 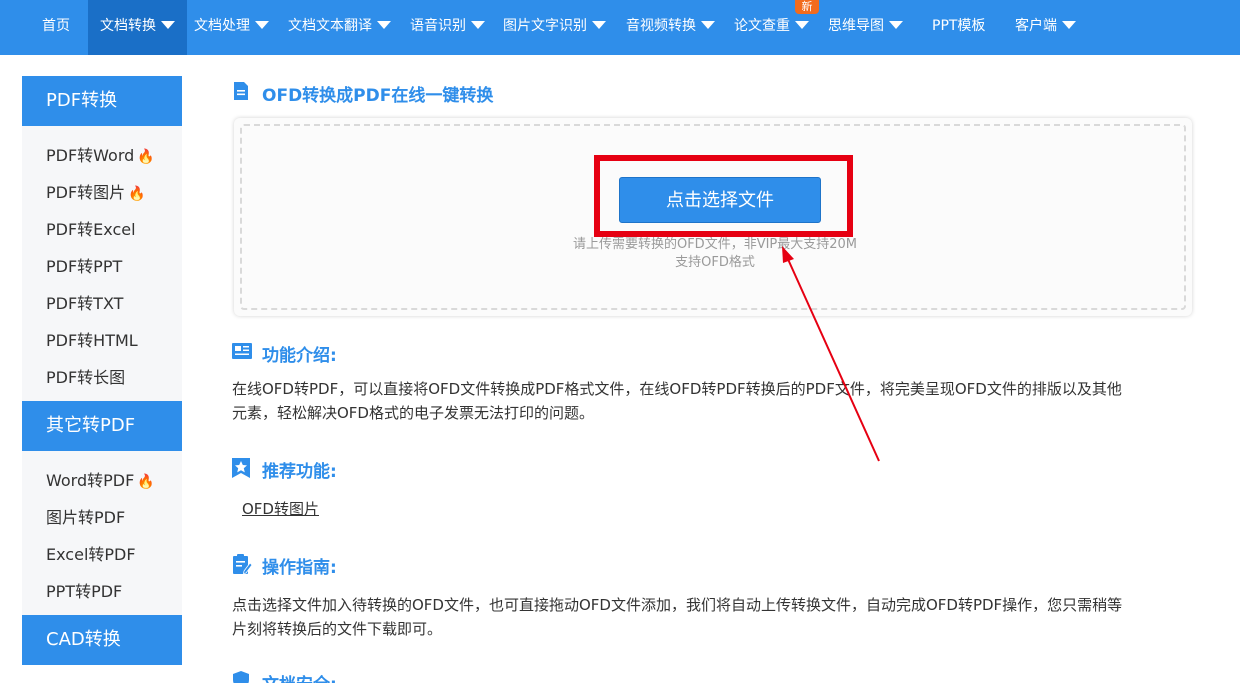 I want to click on sidebar-item-image-to-pdf: 图片转PDF, so click(x=102, y=517).